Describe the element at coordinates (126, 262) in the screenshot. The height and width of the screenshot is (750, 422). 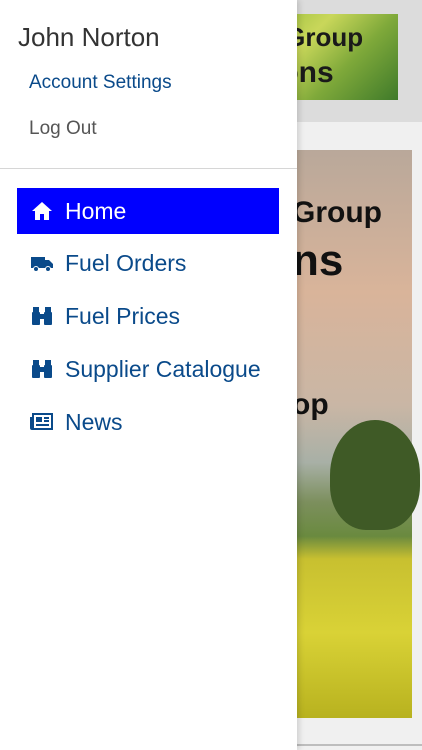
I see `nav-label-fuel-orders: Fuel Orders` at that location.